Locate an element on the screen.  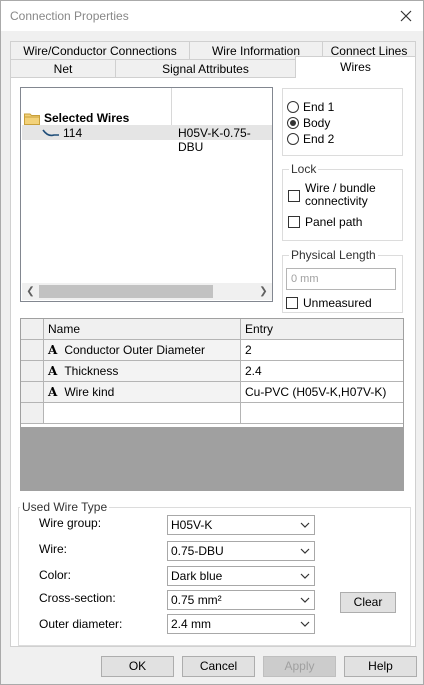
checkbox-panel-path-label: Panel path is located at coordinates (334, 222).